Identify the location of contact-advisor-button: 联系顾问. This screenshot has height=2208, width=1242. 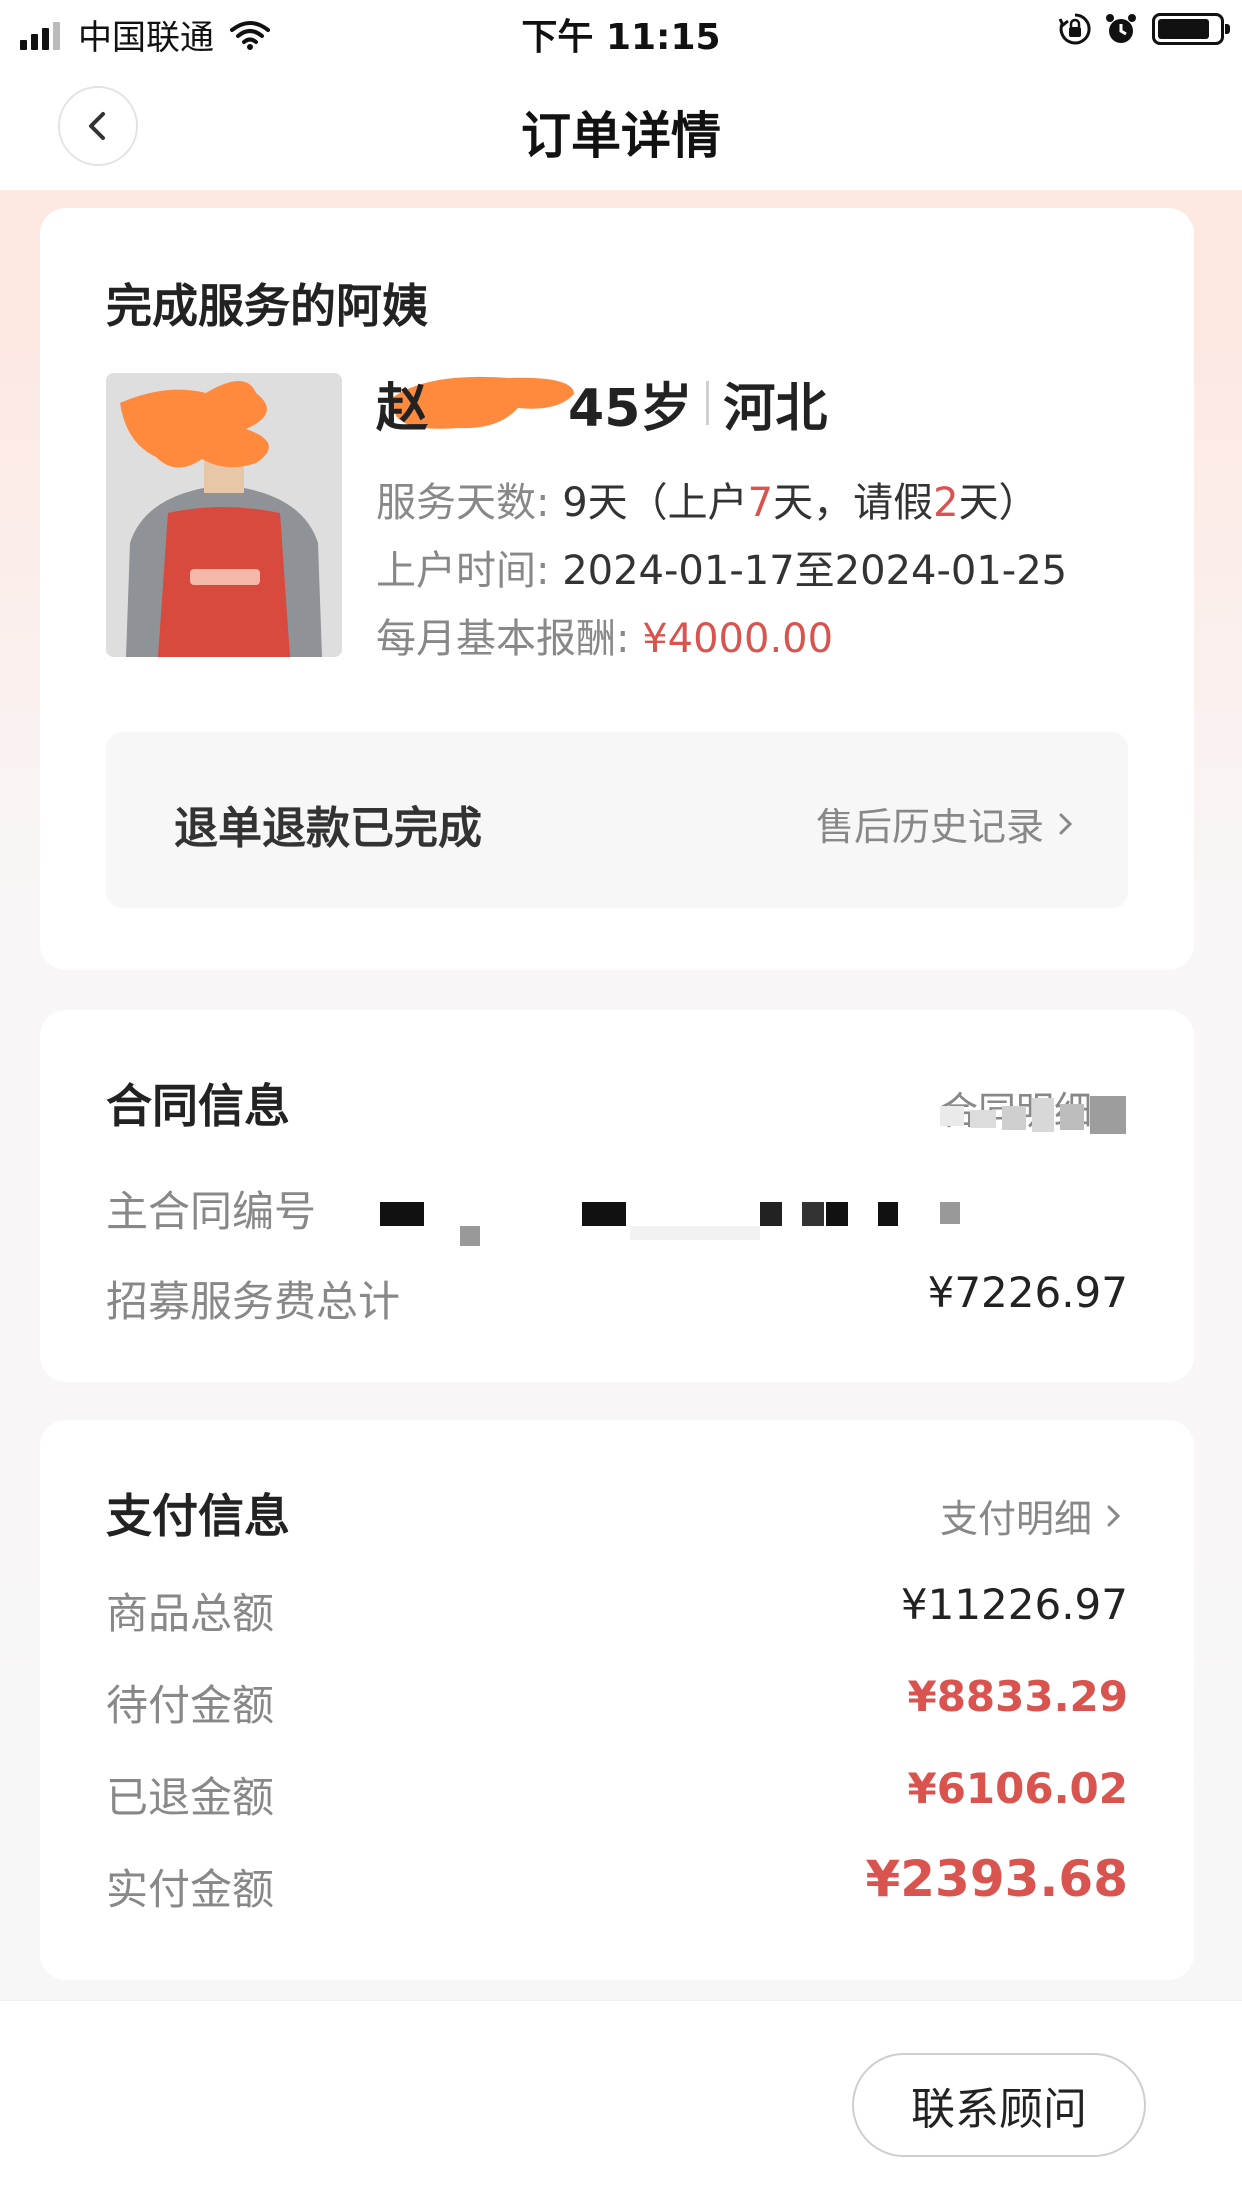
(999, 2105).